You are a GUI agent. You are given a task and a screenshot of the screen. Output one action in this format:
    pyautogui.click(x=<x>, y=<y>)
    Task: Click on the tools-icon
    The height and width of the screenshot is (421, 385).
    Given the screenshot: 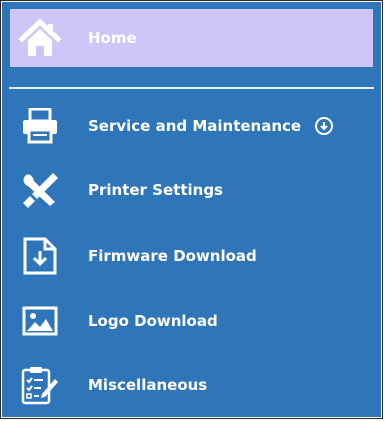 What is the action you would take?
    pyautogui.click(x=40, y=190)
    